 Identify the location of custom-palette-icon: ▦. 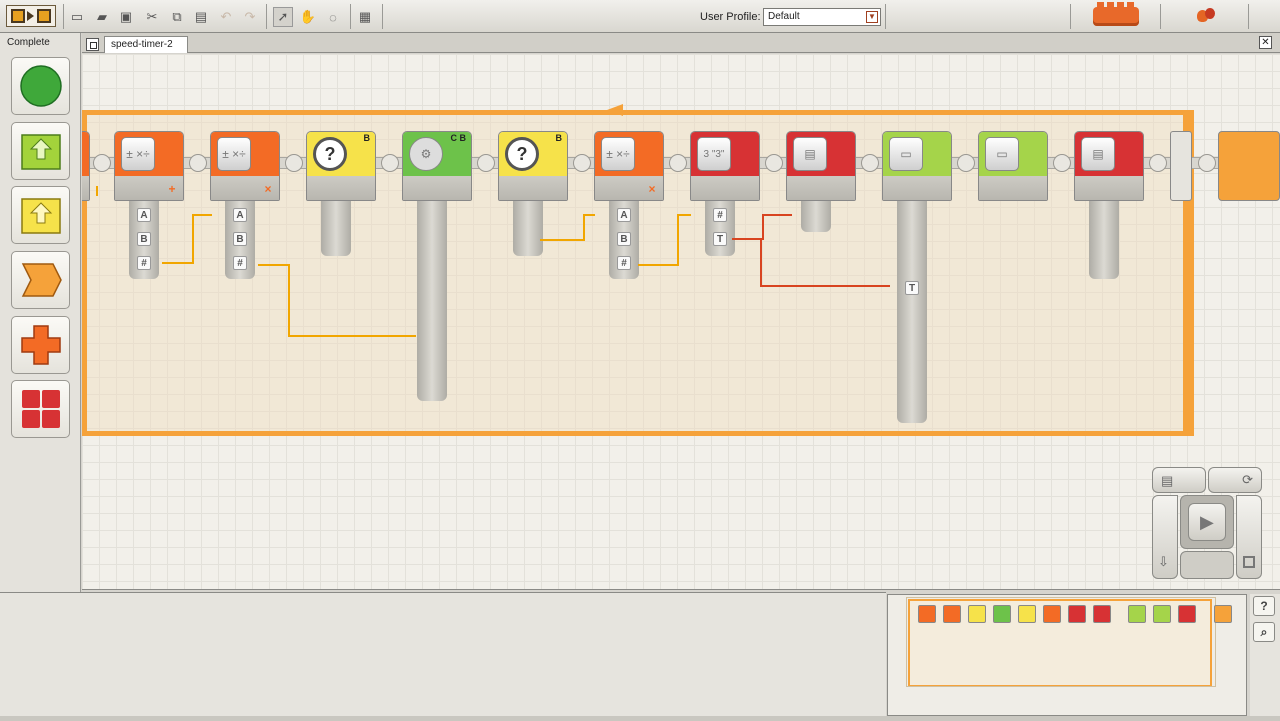
(365, 17).